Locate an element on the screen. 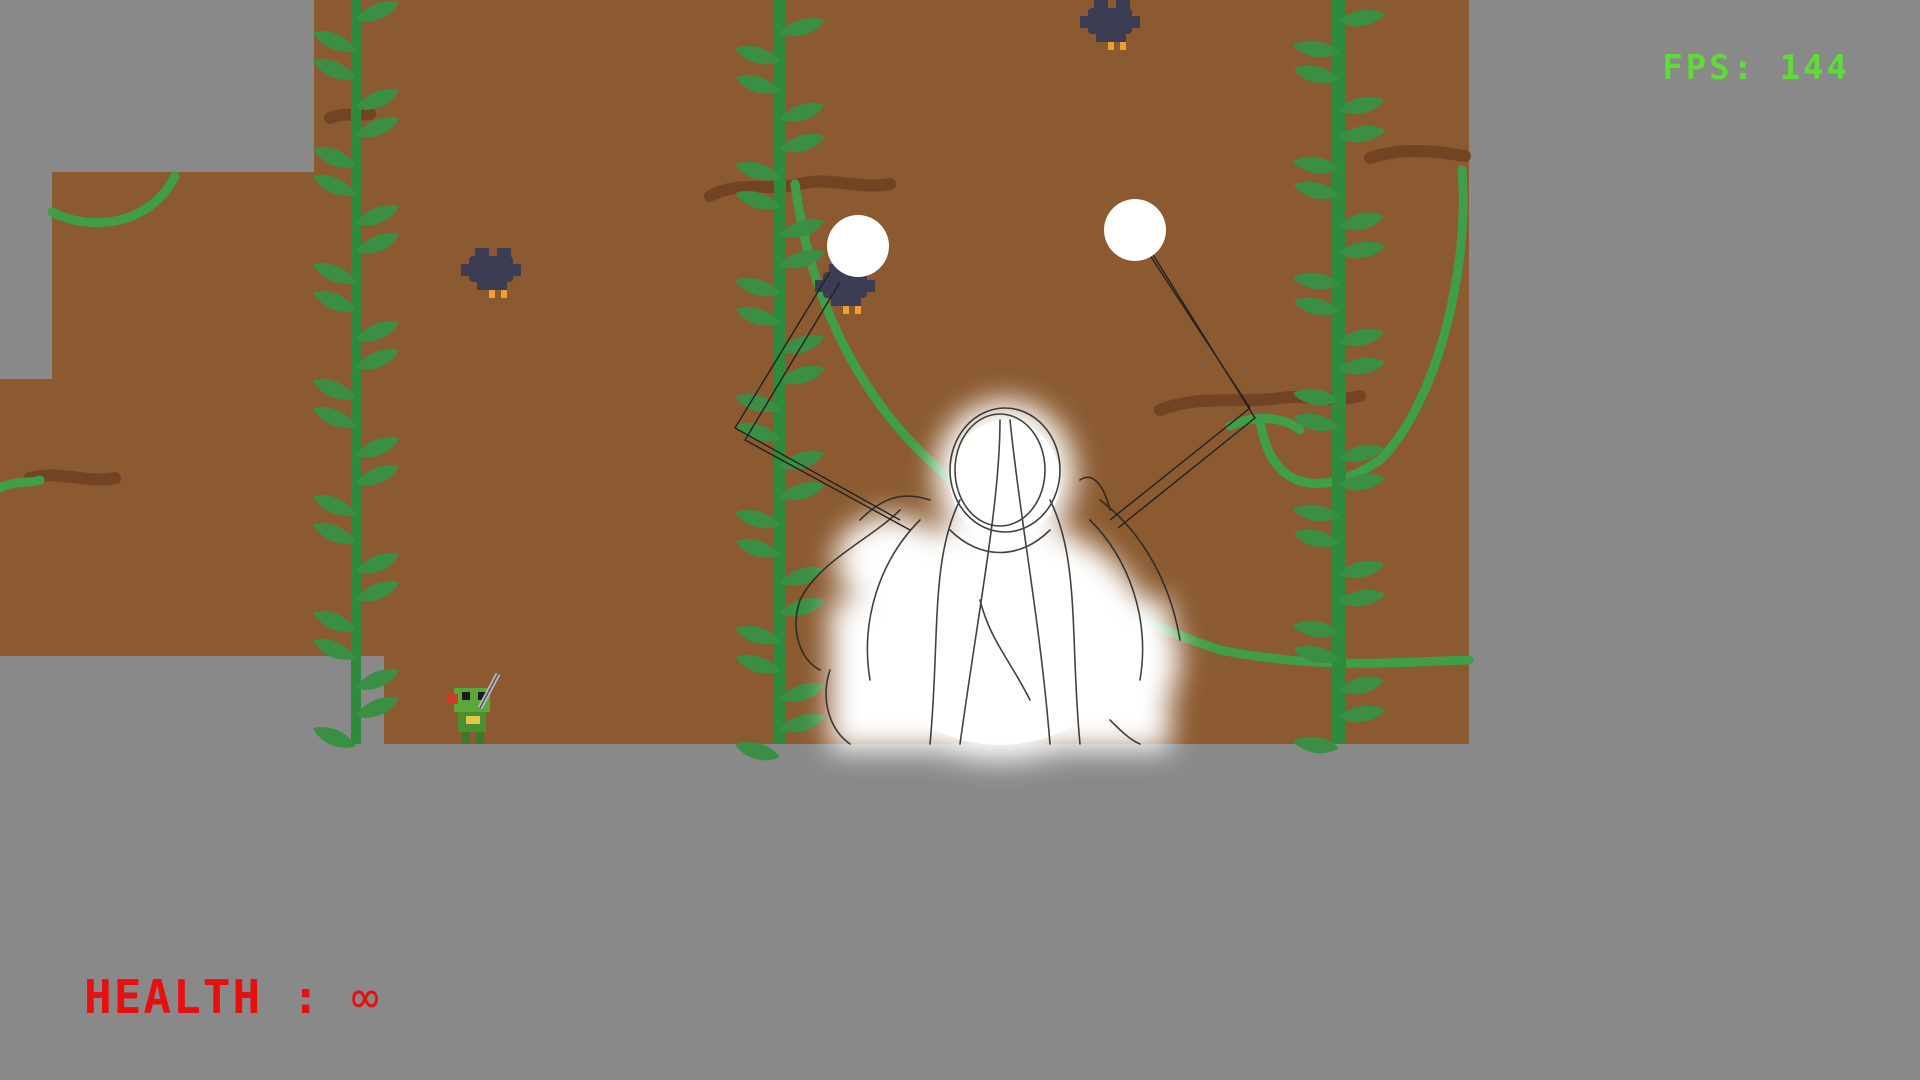 The width and height of the screenshot is (1920, 1080). fps-counter: FPS: 144 is located at coordinates (1756, 68).